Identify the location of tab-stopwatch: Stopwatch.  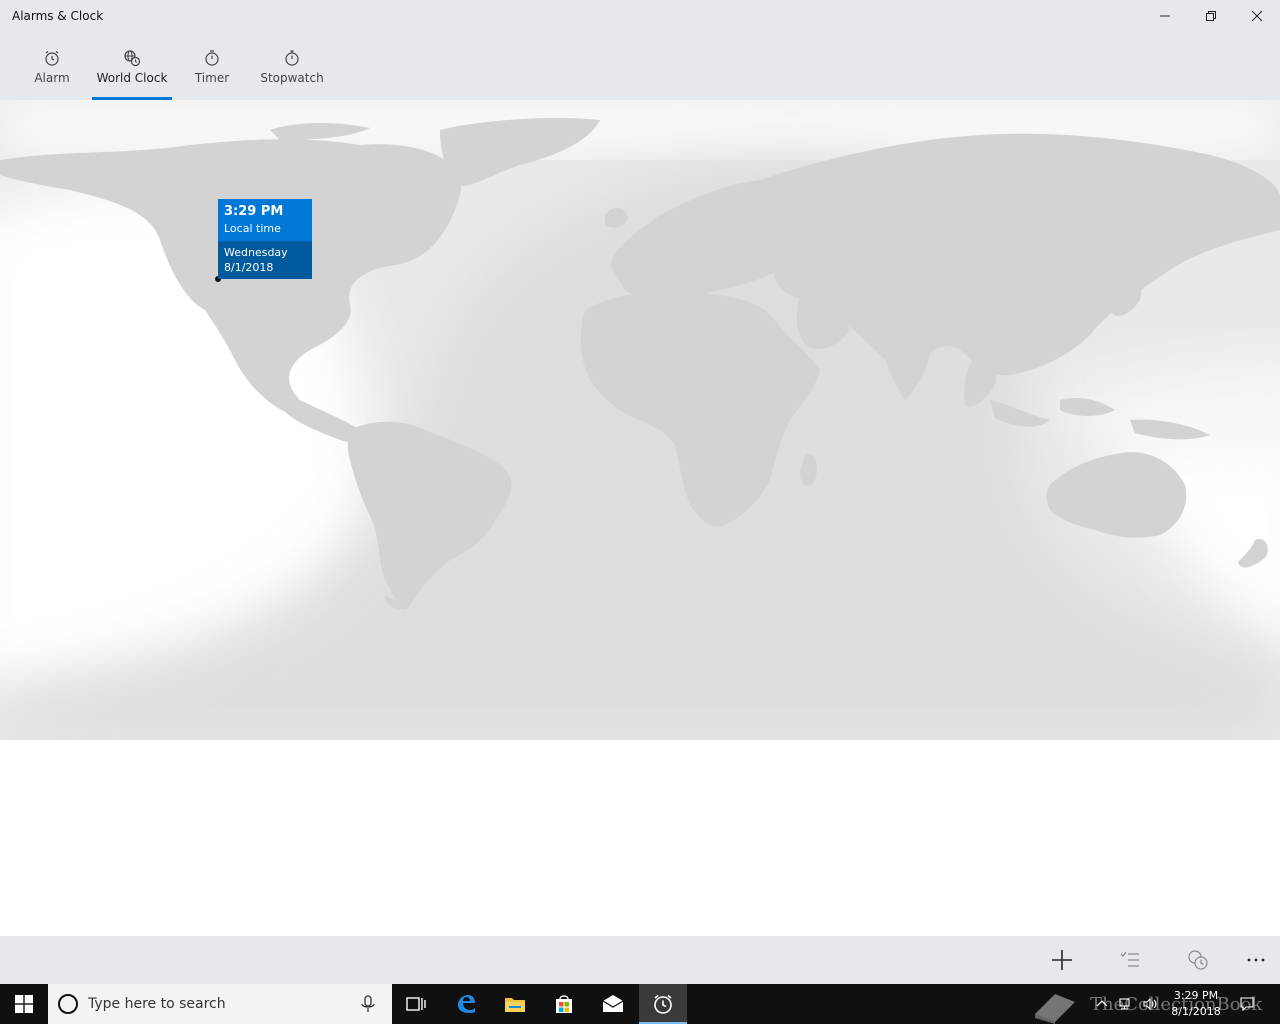
(292, 72).